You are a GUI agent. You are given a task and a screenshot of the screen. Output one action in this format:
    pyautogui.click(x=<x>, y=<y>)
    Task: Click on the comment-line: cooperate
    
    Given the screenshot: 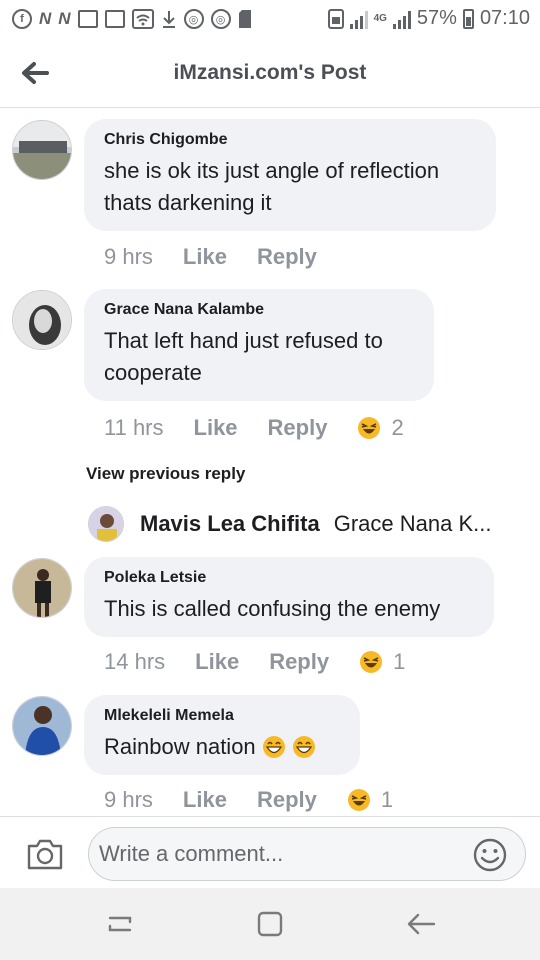 What is the action you would take?
    pyautogui.click(x=153, y=372)
    